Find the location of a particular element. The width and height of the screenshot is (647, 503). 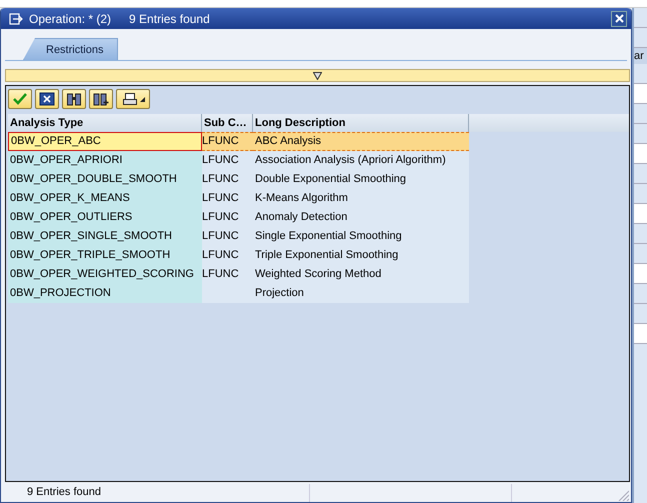

dropdown-icon is located at coordinates (142, 99).